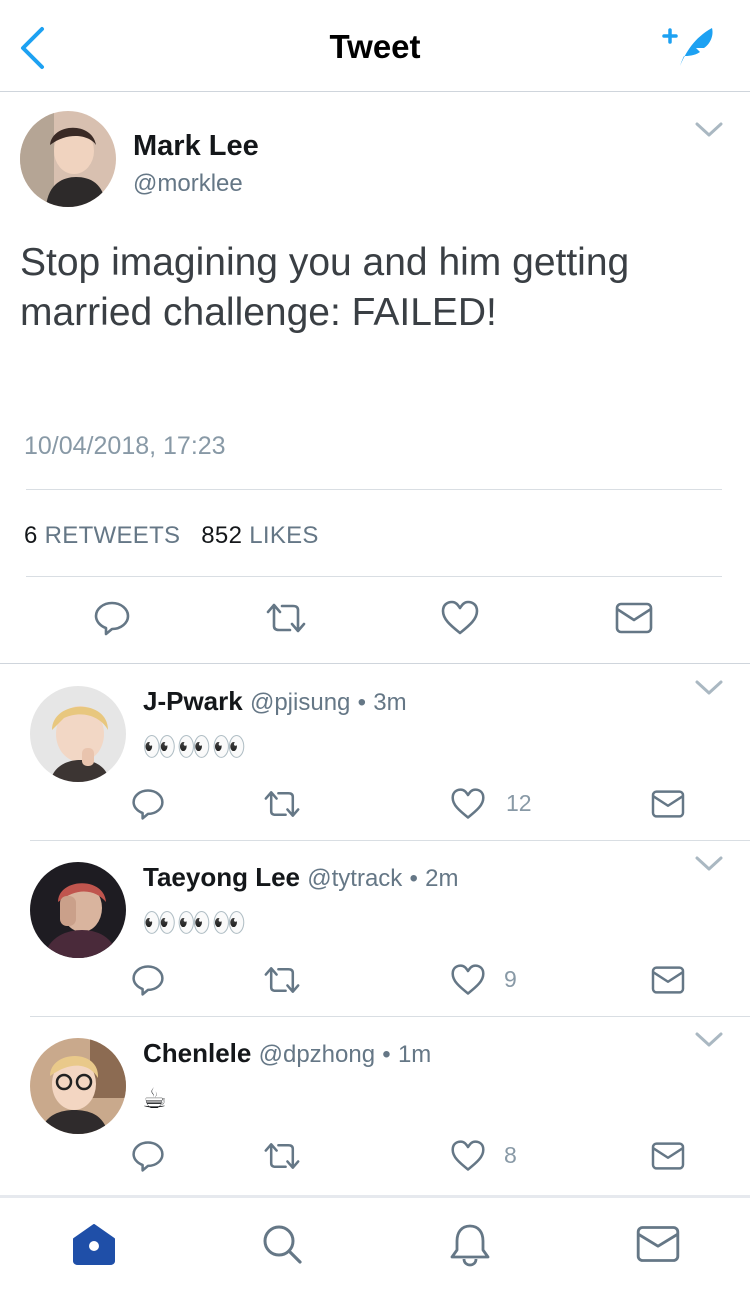 This screenshot has width=750, height=1297. What do you see at coordinates (31, 535) in the screenshot?
I see `retweets-count: 6` at bounding box center [31, 535].